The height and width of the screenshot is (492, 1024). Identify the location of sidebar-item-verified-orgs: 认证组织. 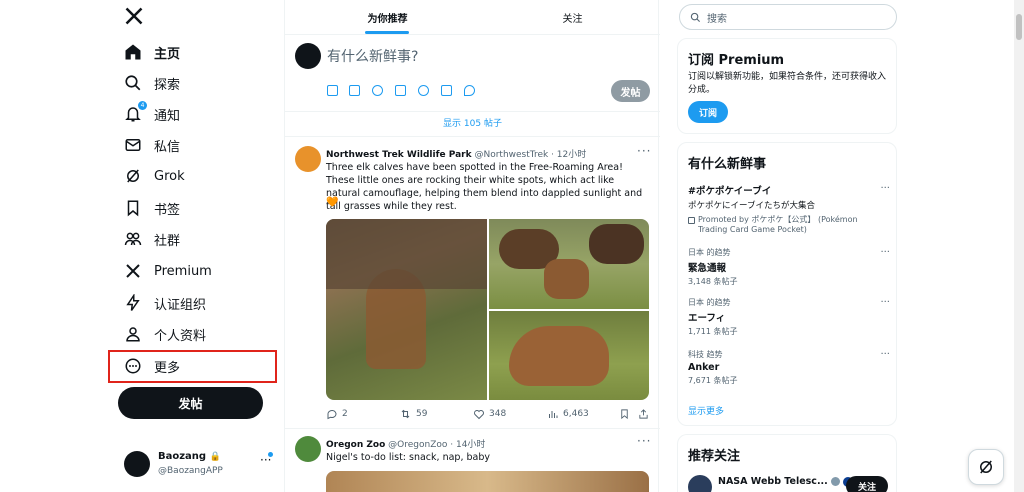
(165, 303).